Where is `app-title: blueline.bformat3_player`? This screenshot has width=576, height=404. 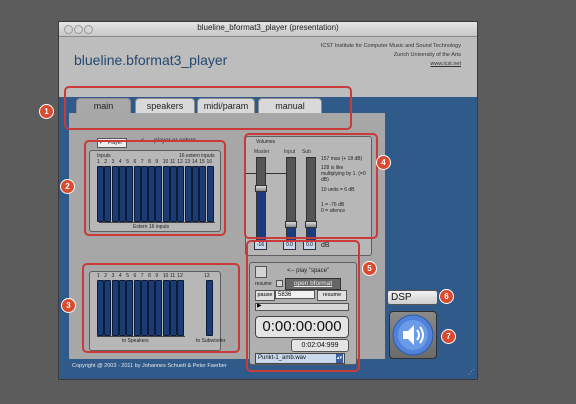 app-title: blueline.bformat3_player is located at coordinates (151, 60).